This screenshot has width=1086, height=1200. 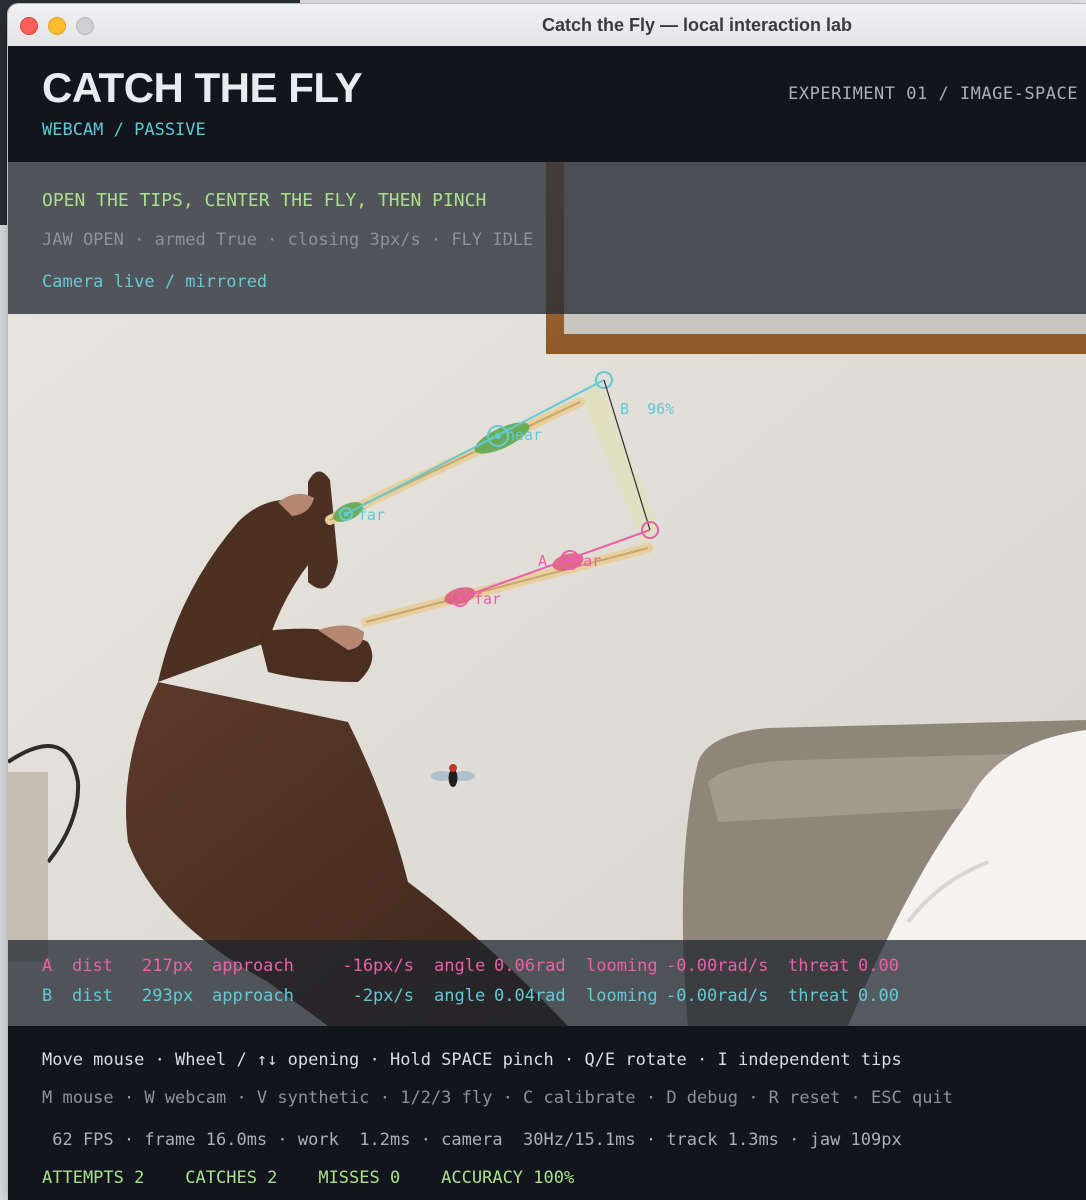 What do you see at coordinates (253, 966) in the screenshot?
I see `tip-a-approach-label: approach` at bounding box center [253, 966].